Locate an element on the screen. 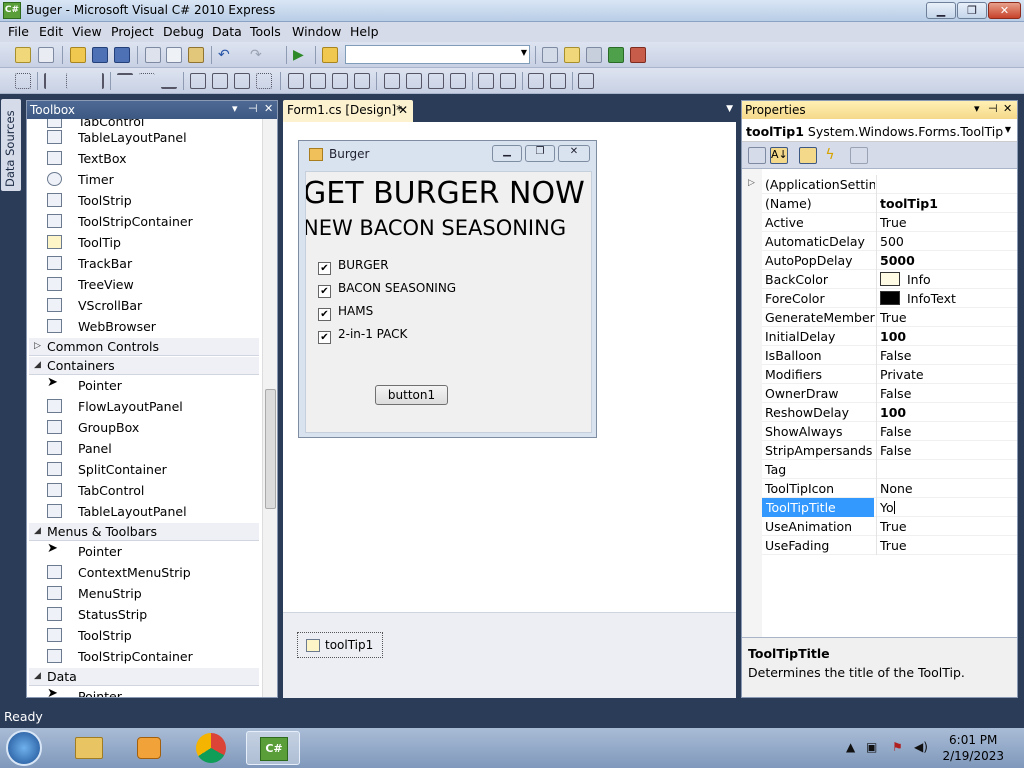 This screenshot has height=768, width=1024. horizontal-spacing-icon is located at coordinates (296, 81).